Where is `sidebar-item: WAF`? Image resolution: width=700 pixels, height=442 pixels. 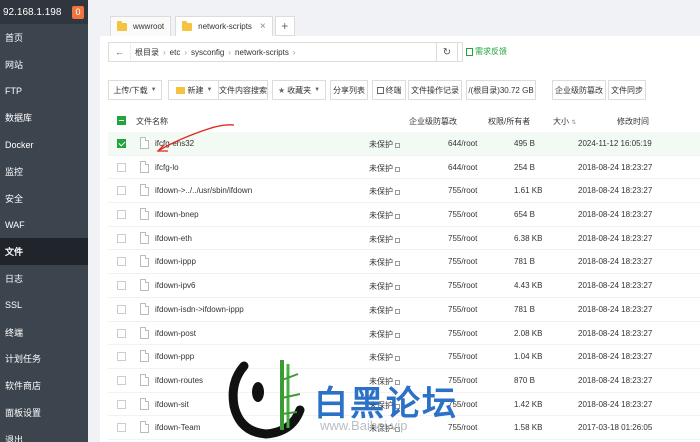
sidebar-item: WAF is located at coordinates (44, 225).